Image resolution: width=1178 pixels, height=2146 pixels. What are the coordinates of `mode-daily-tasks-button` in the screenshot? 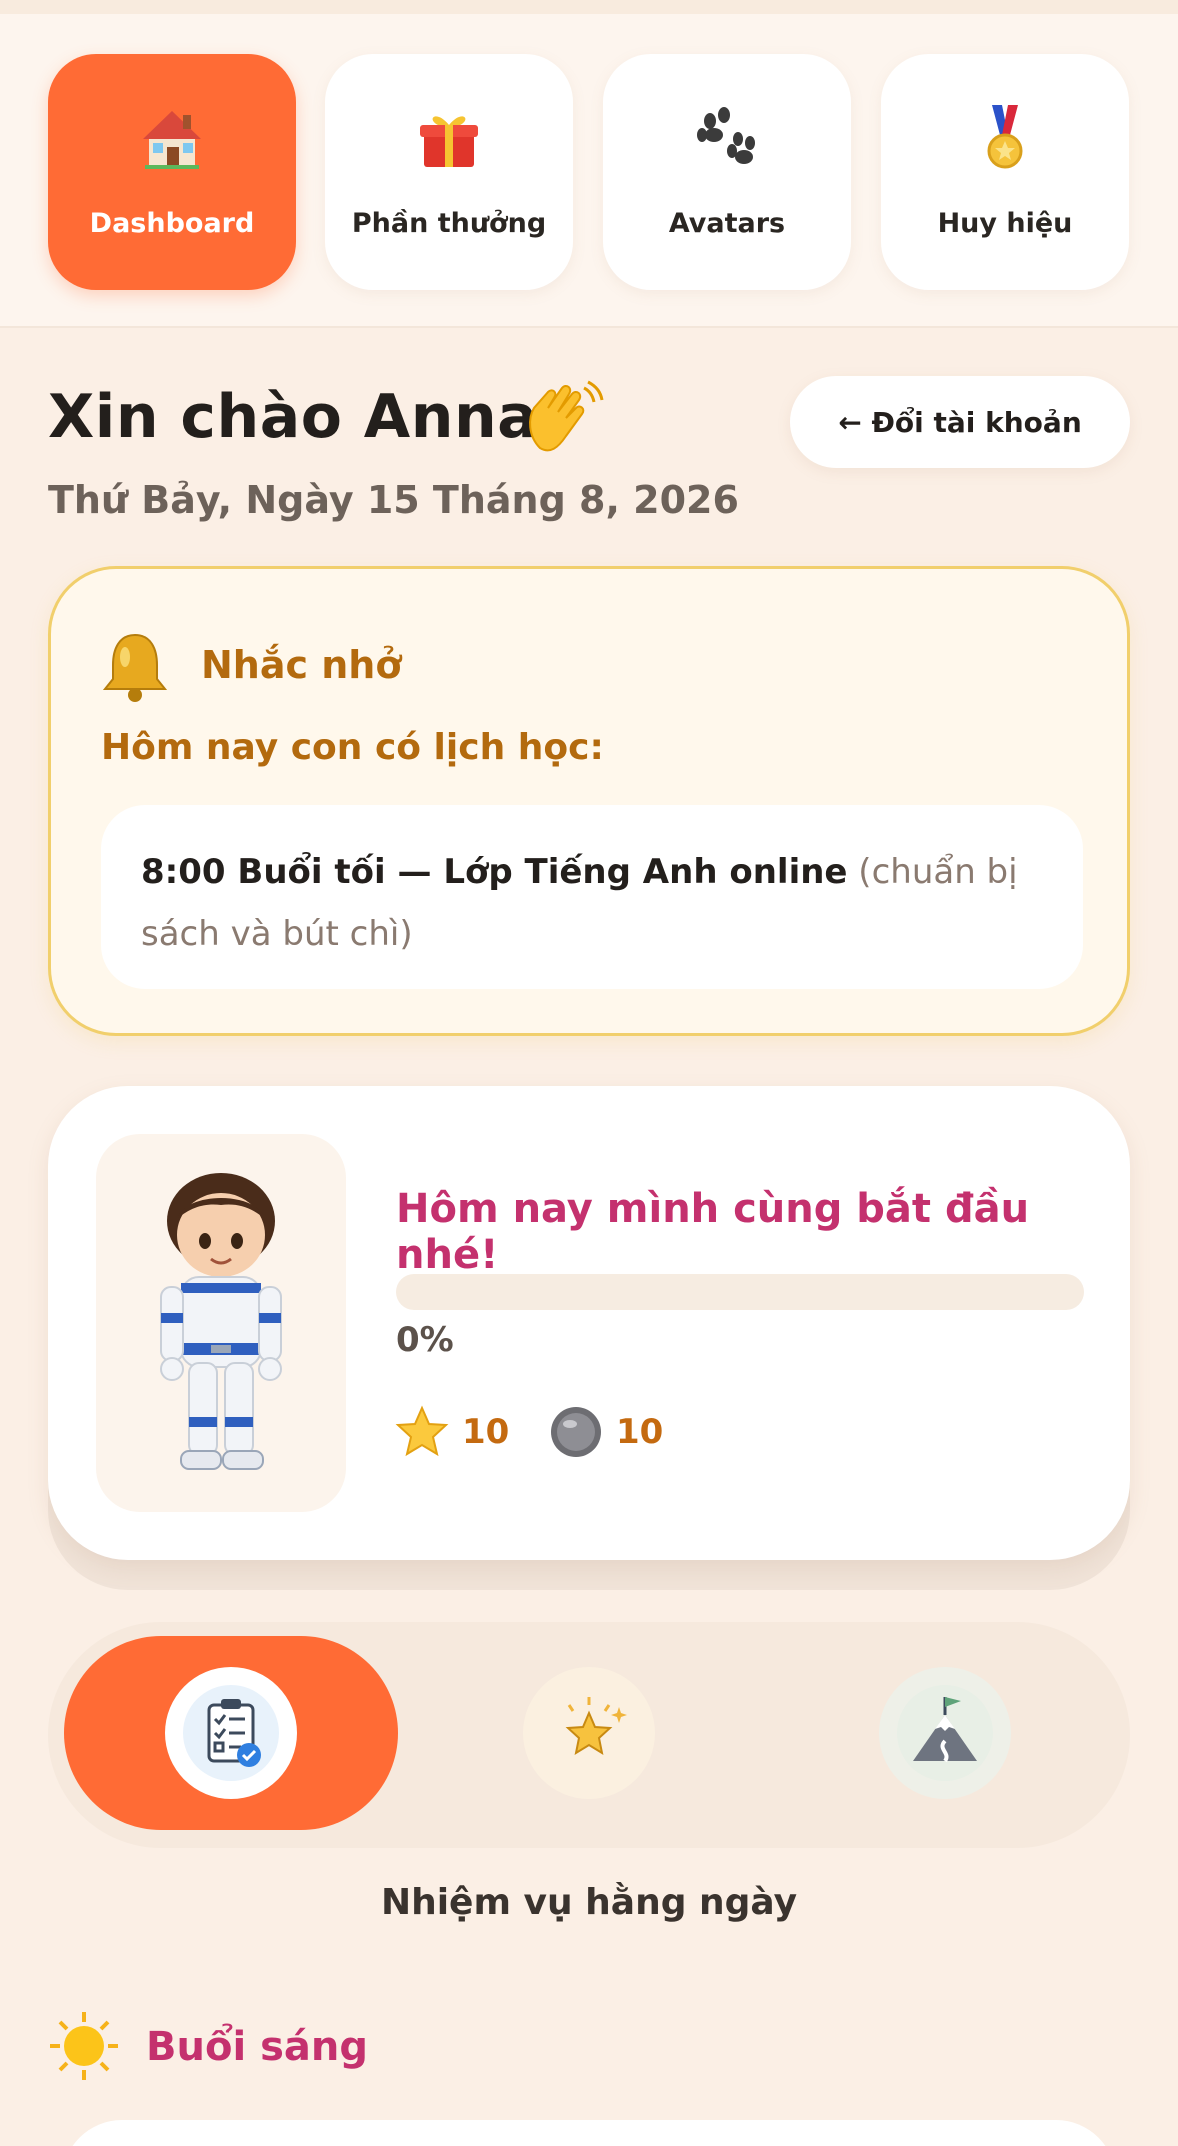 It's located at (231, 1733).